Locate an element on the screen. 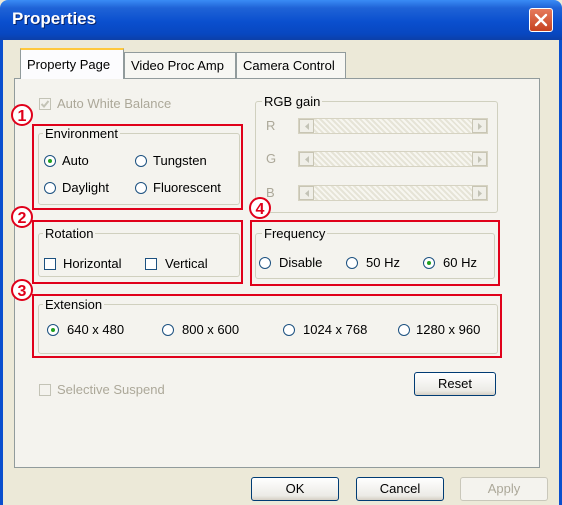  annotation-box-environment is located at coordinates (137, 167).